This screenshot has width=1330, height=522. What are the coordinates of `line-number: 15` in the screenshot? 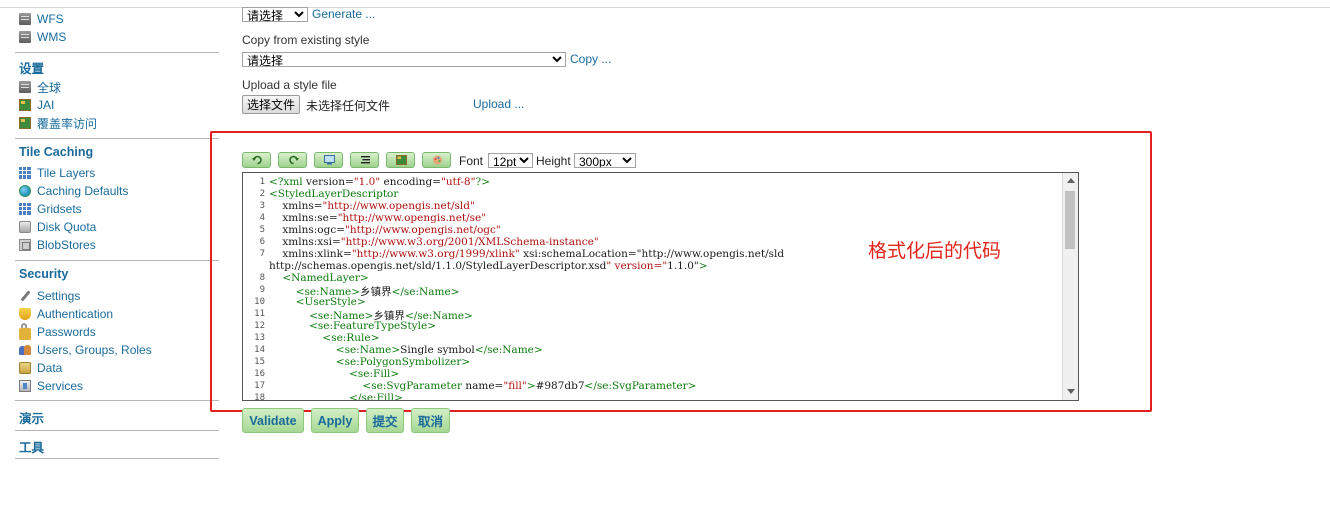 It's located at (259, 362).